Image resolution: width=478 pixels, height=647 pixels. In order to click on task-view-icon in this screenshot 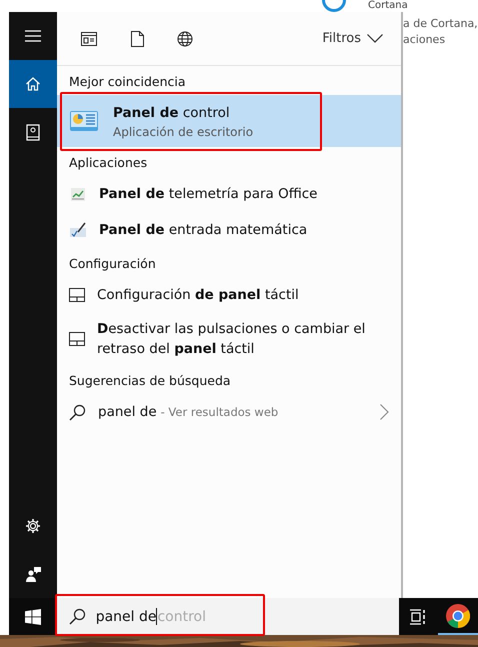, I will do `click(418, 616)`.